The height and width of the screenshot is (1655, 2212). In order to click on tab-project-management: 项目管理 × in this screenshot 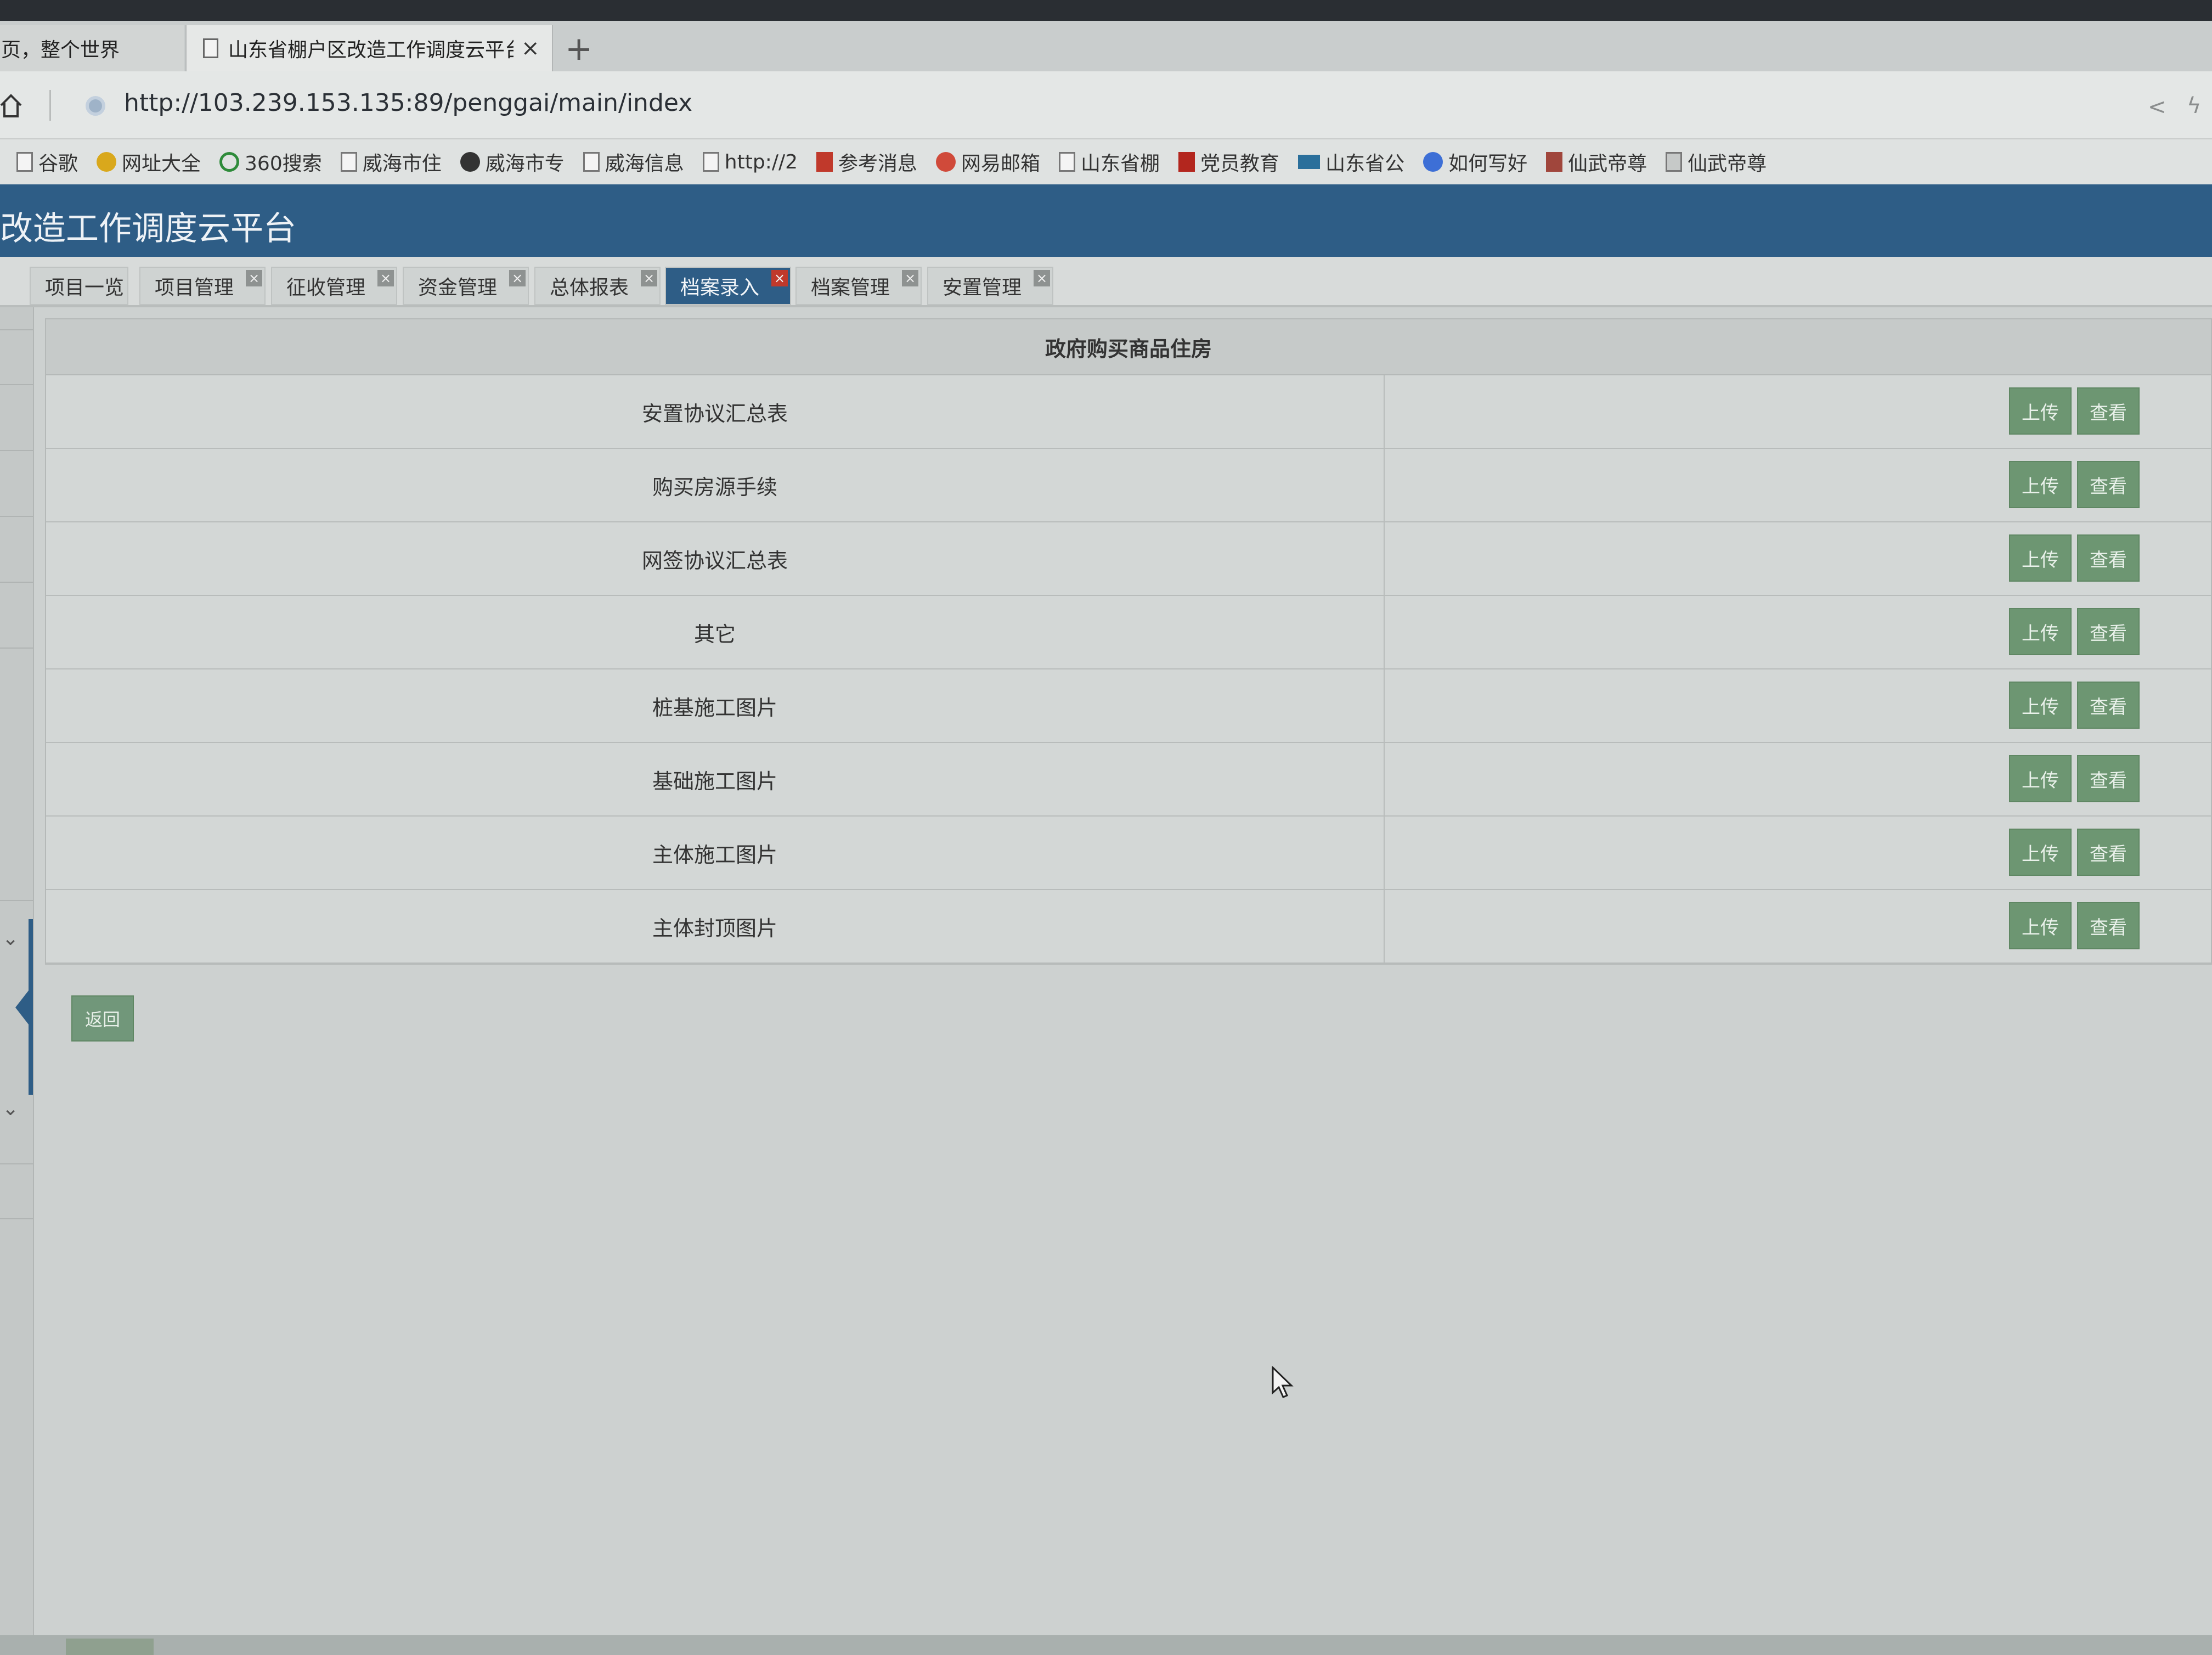, I will do `click(202, 286)`.